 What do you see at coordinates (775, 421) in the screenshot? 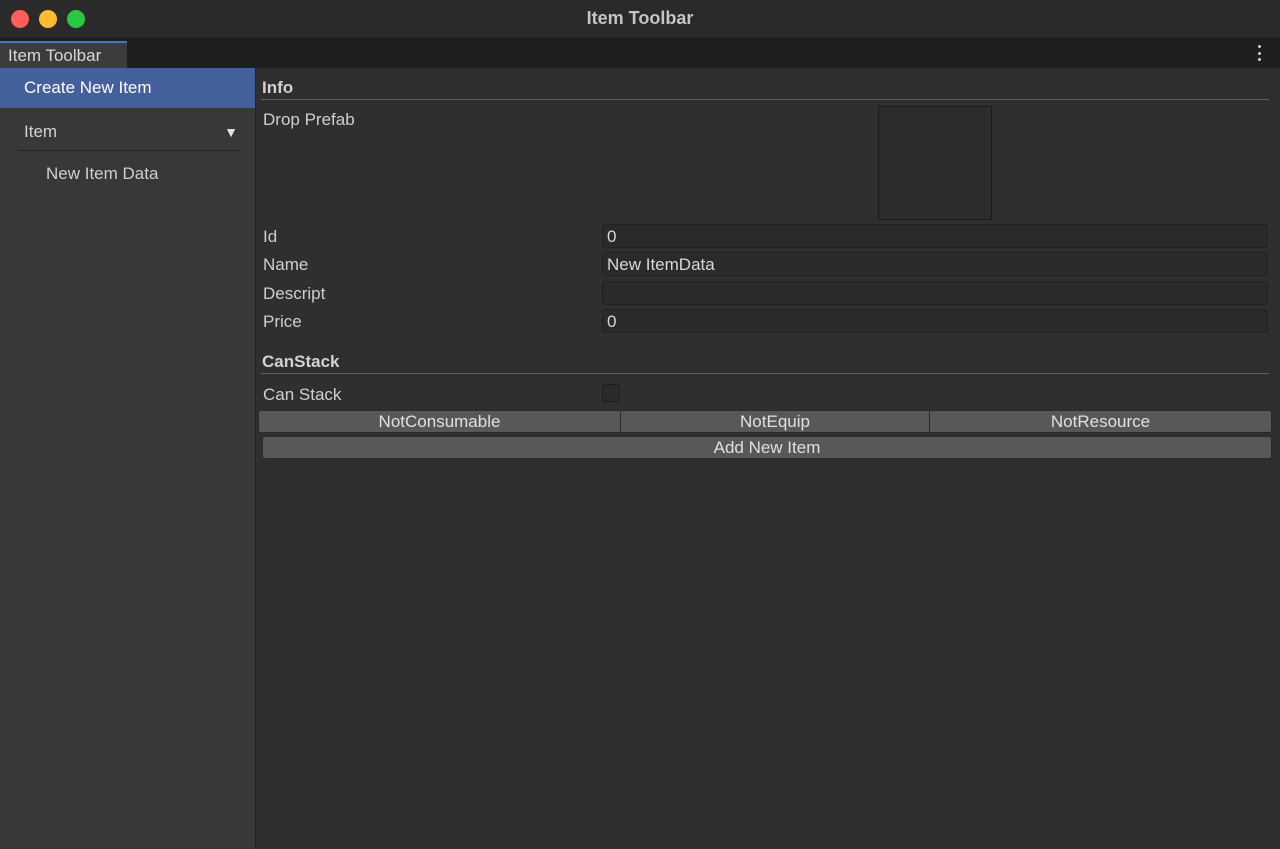
I see `not-equip-button: NotEquip` at bounding box center [775, 421].